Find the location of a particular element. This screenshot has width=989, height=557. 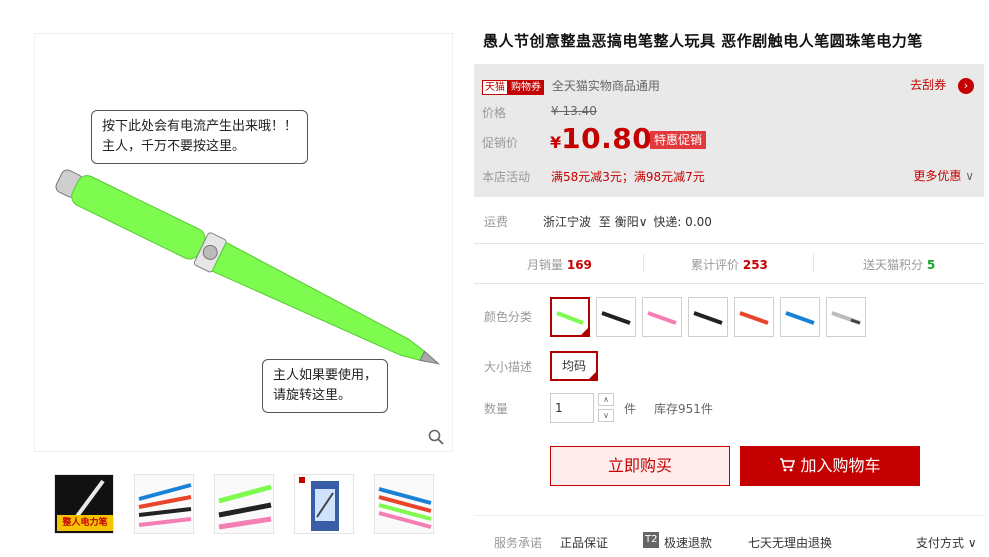

total-reviews: 累计评价 253 is located at coordinates (729, 264).